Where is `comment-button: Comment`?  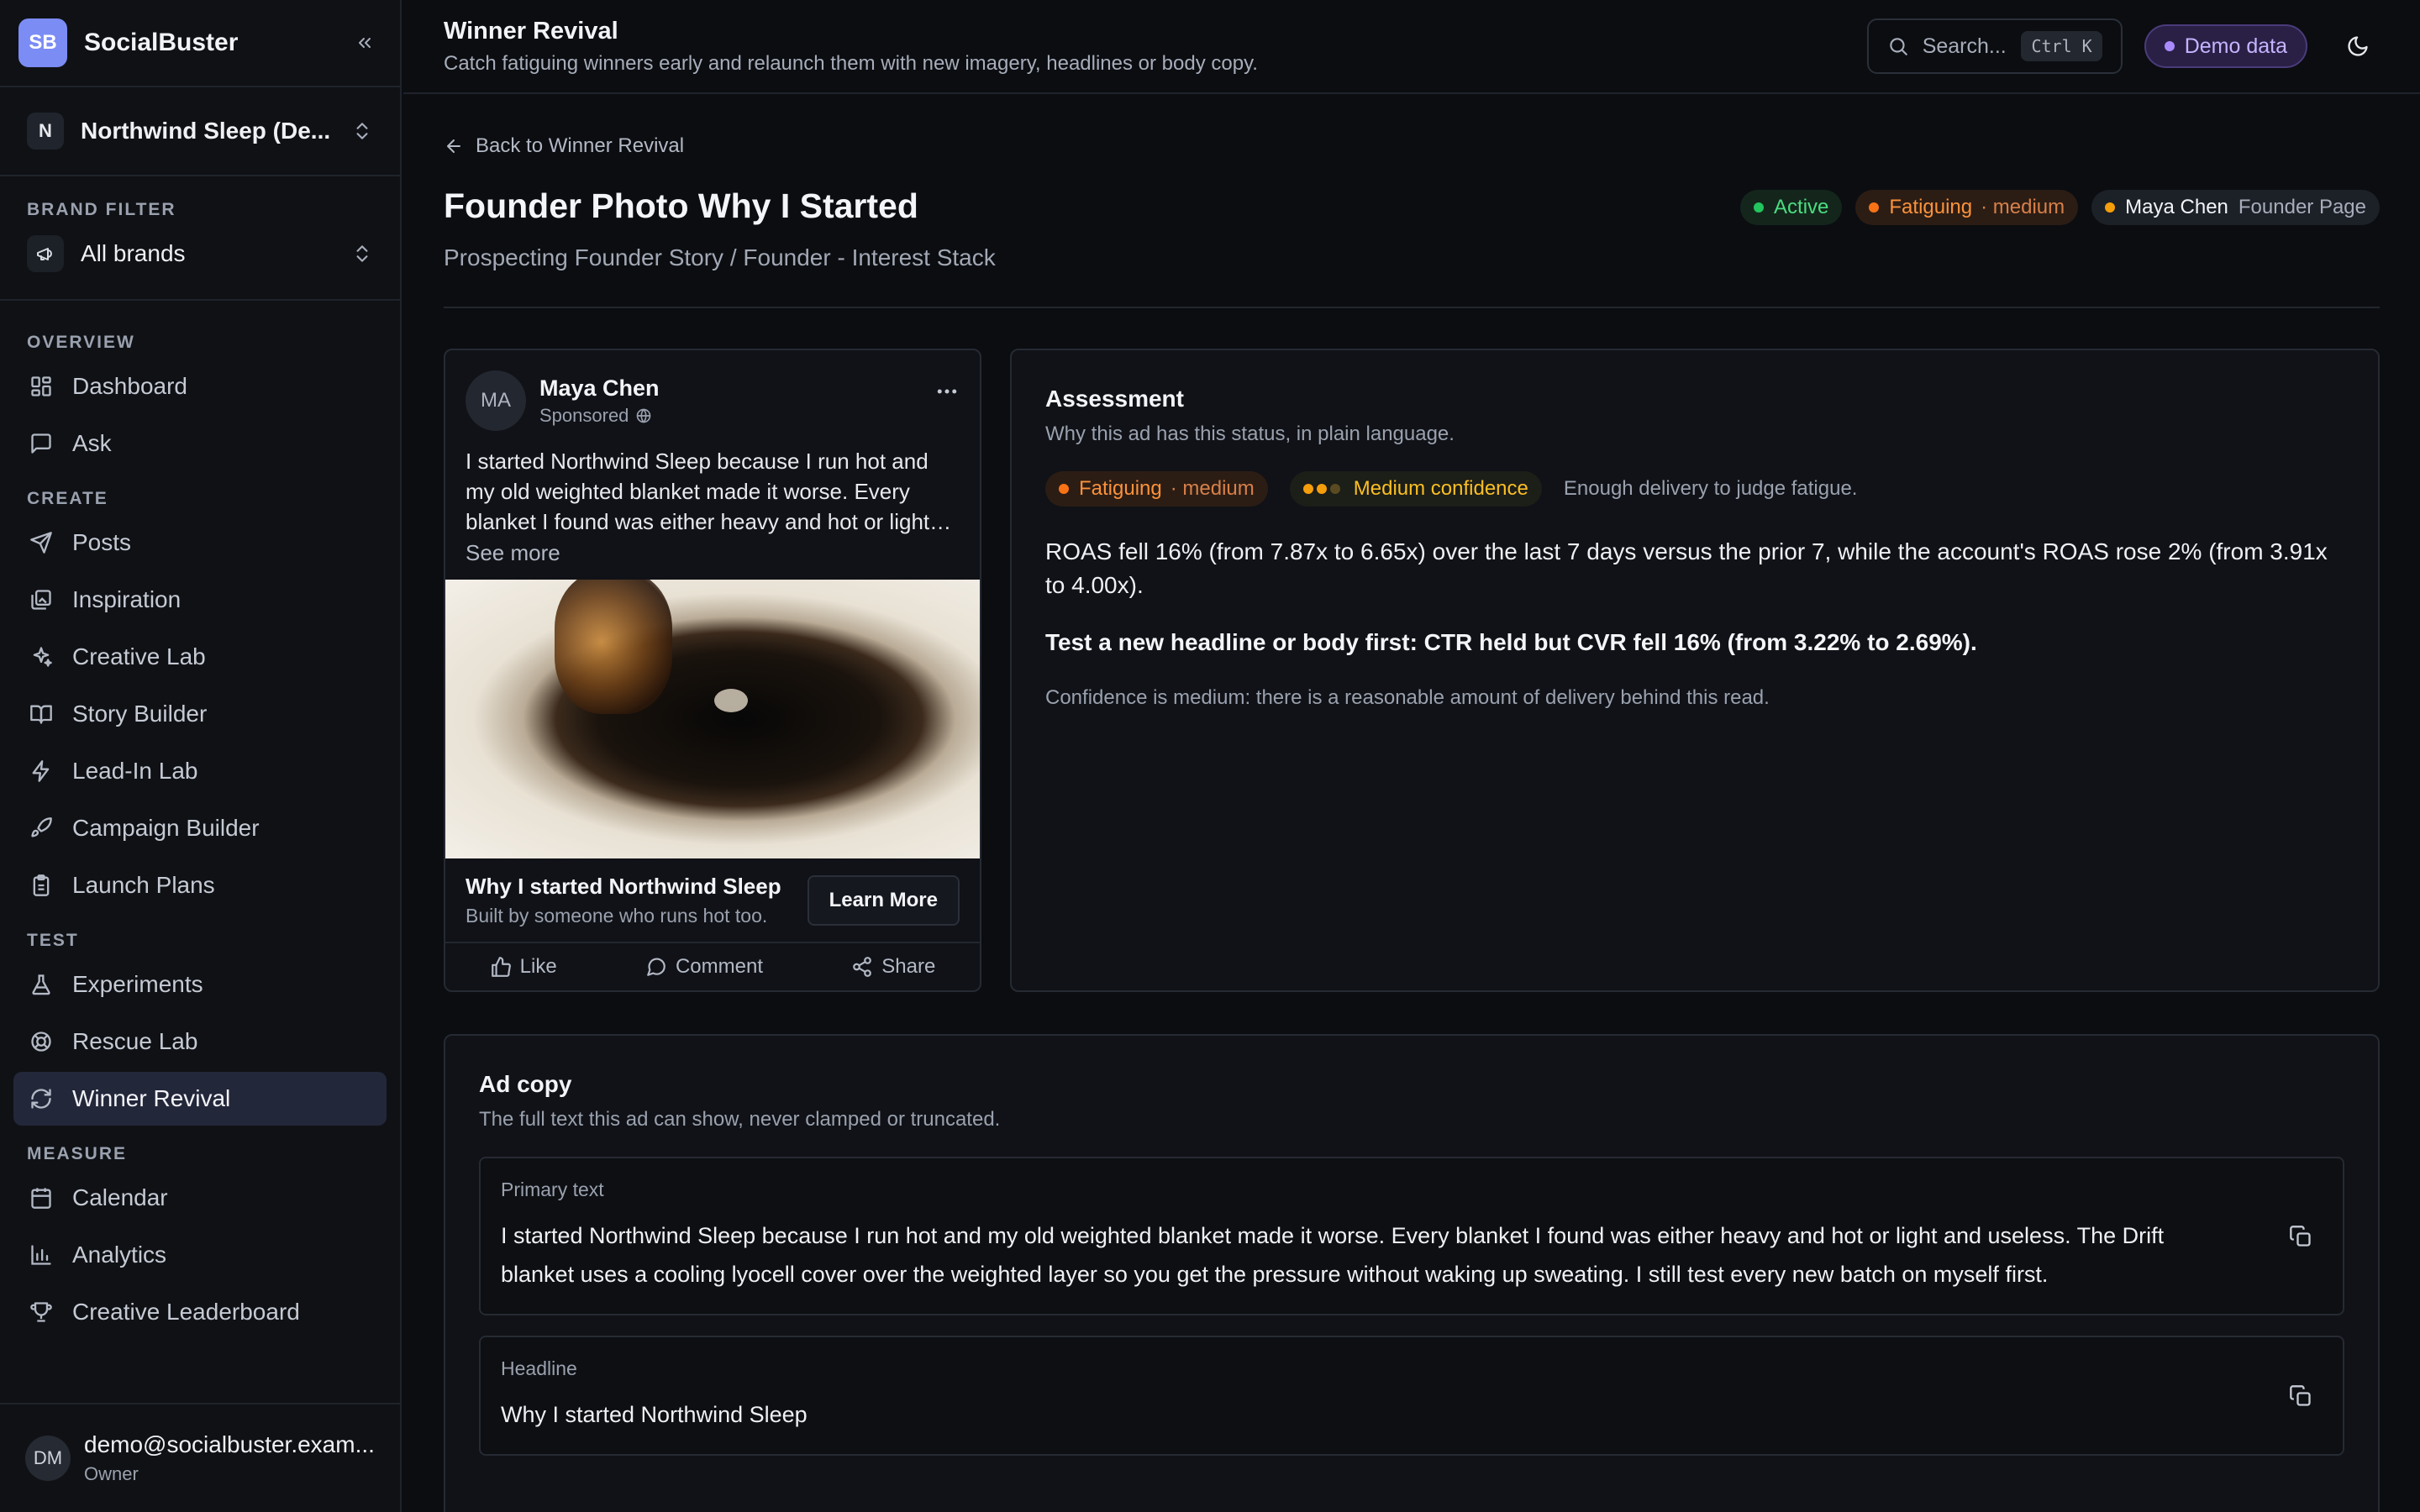 comment-button: Comment is located at coordinates (704, 967).